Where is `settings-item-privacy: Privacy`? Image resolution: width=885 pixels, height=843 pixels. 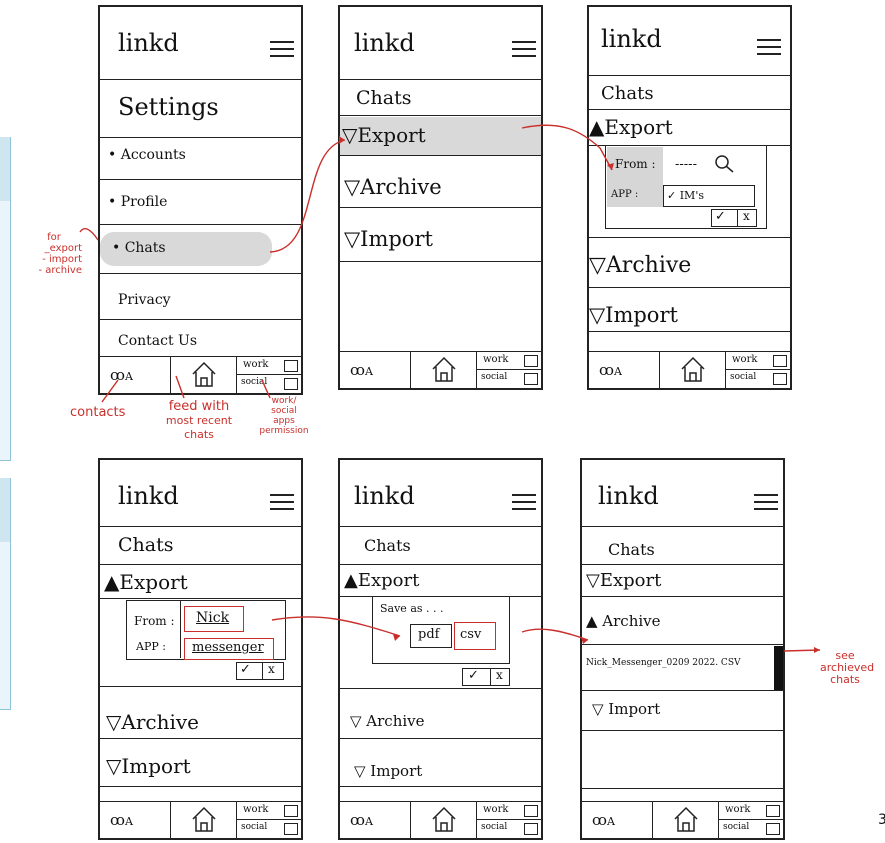
settings-item-privacy: Privacy is located at coordinates (144, 300).